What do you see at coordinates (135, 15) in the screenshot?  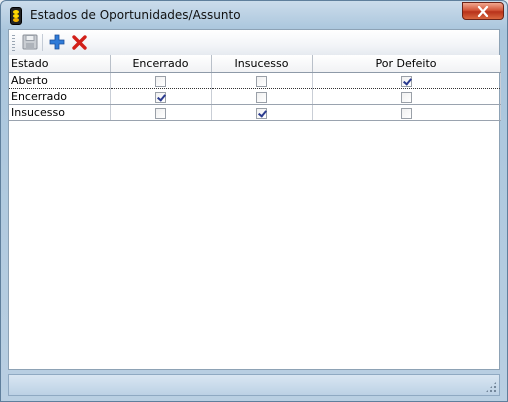 I see `window-title: Estados de Oportunidades/Assunto` at bounding box center [135, 15].